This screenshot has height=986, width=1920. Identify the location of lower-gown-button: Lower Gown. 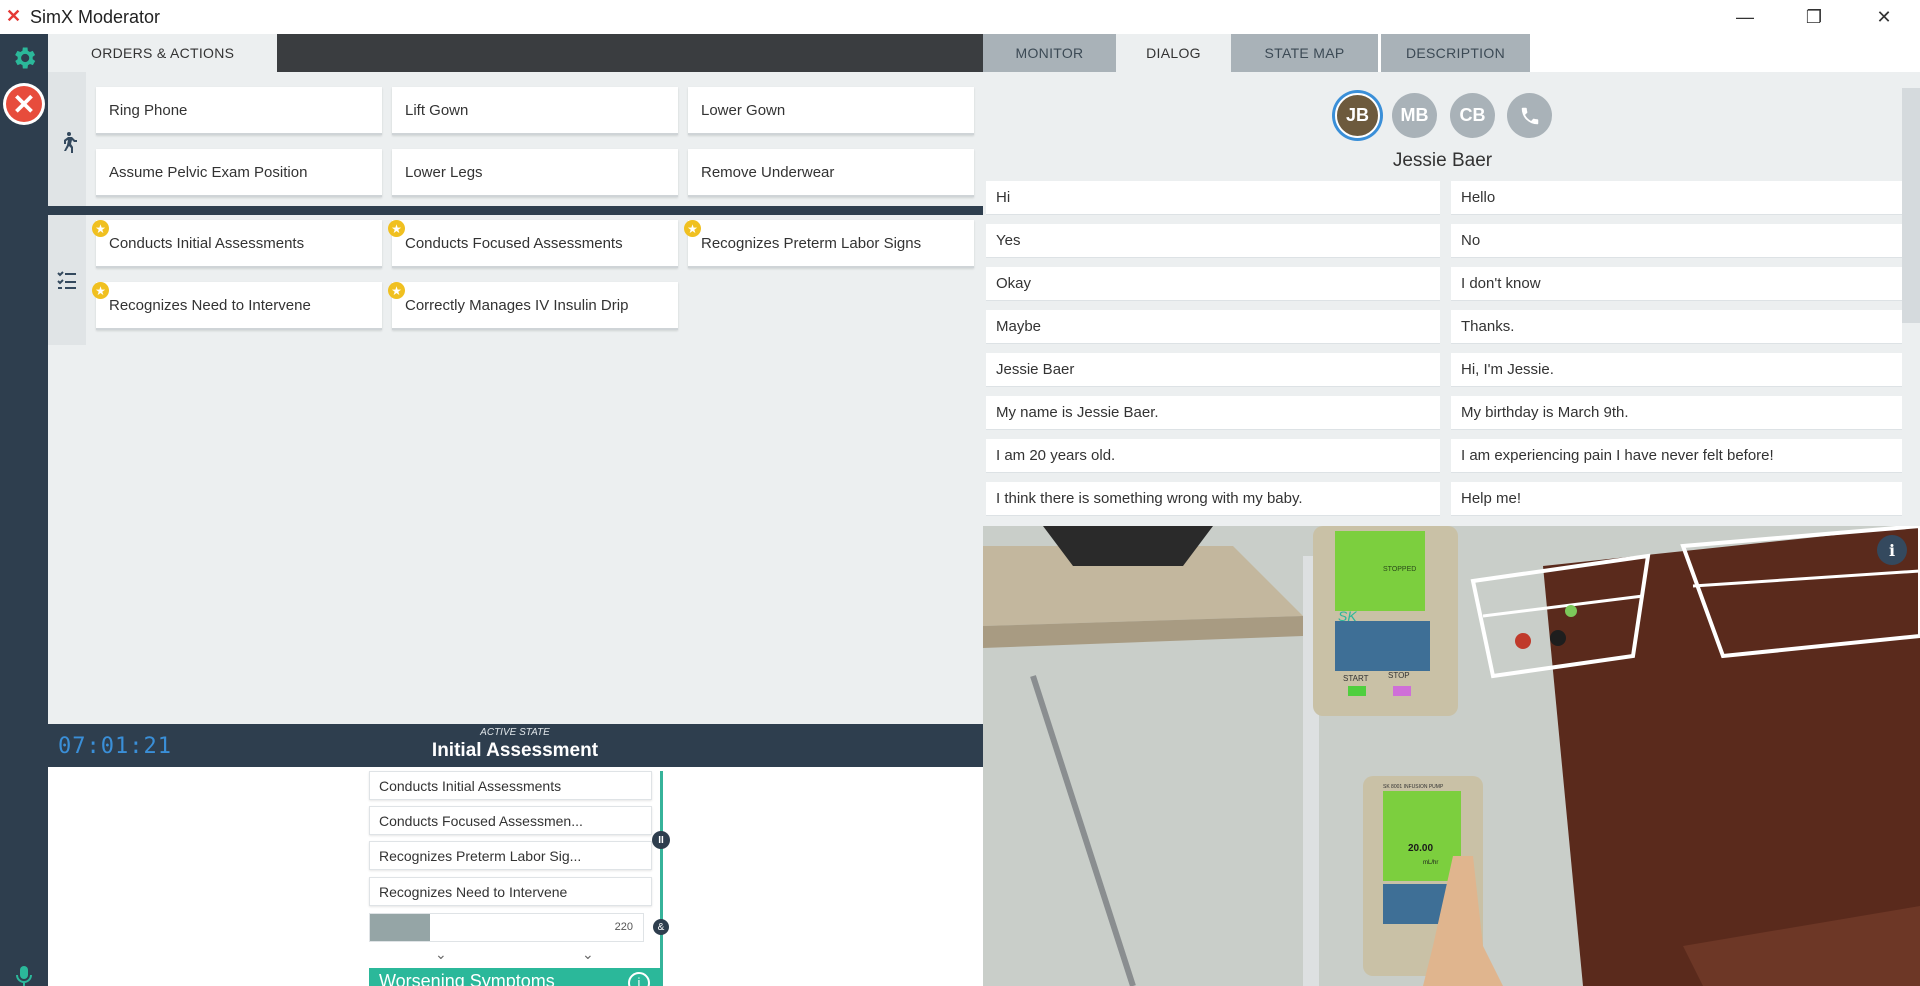
(831, 111).